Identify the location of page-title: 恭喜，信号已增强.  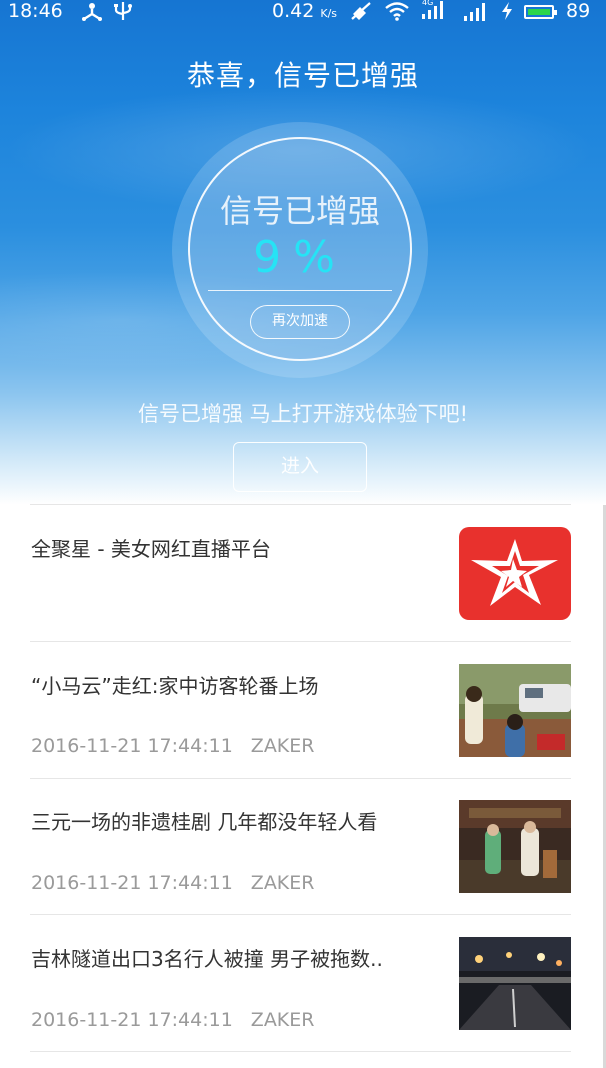
(302, 75).